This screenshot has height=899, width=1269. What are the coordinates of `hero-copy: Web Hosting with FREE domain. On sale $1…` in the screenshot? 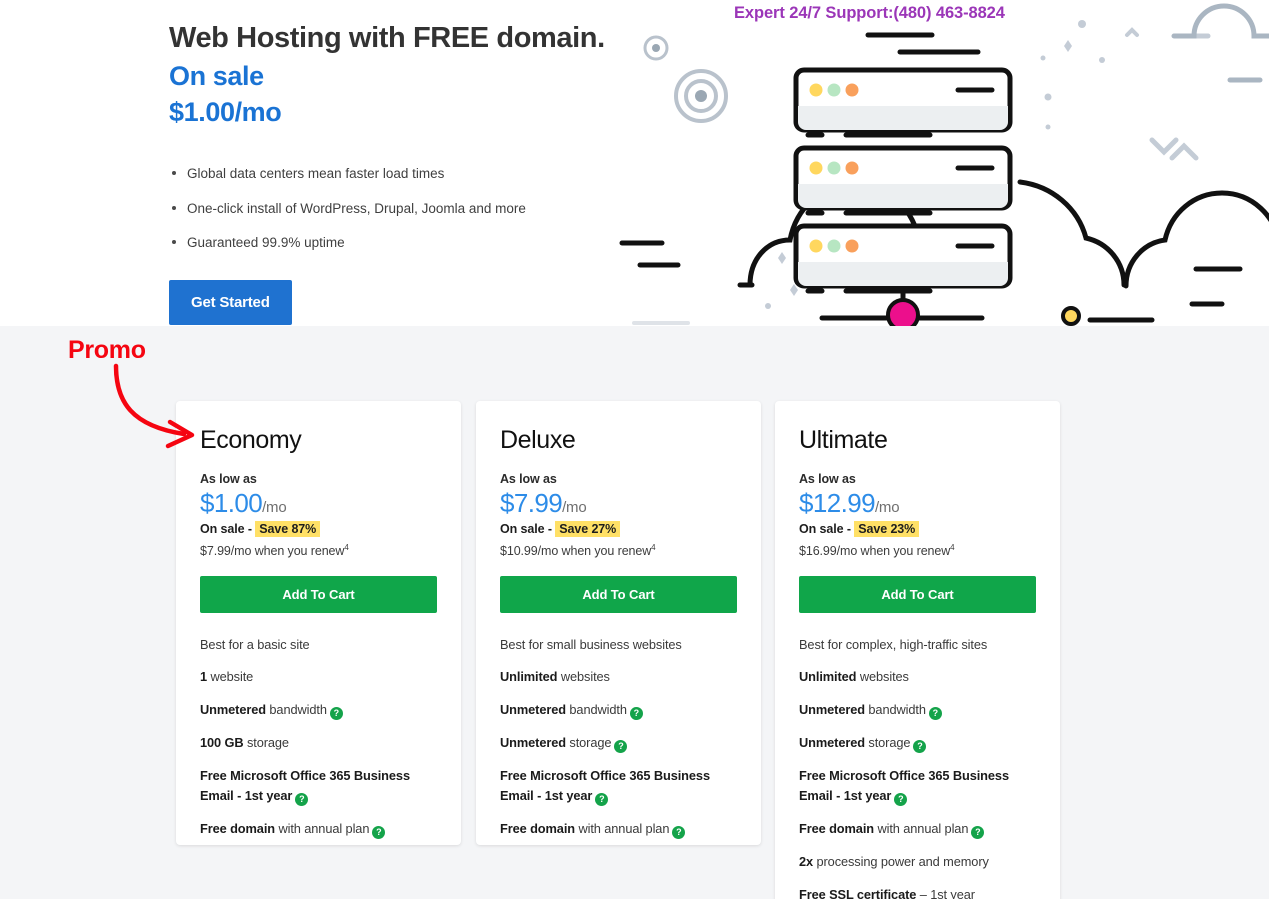 It's located at (404, 172).